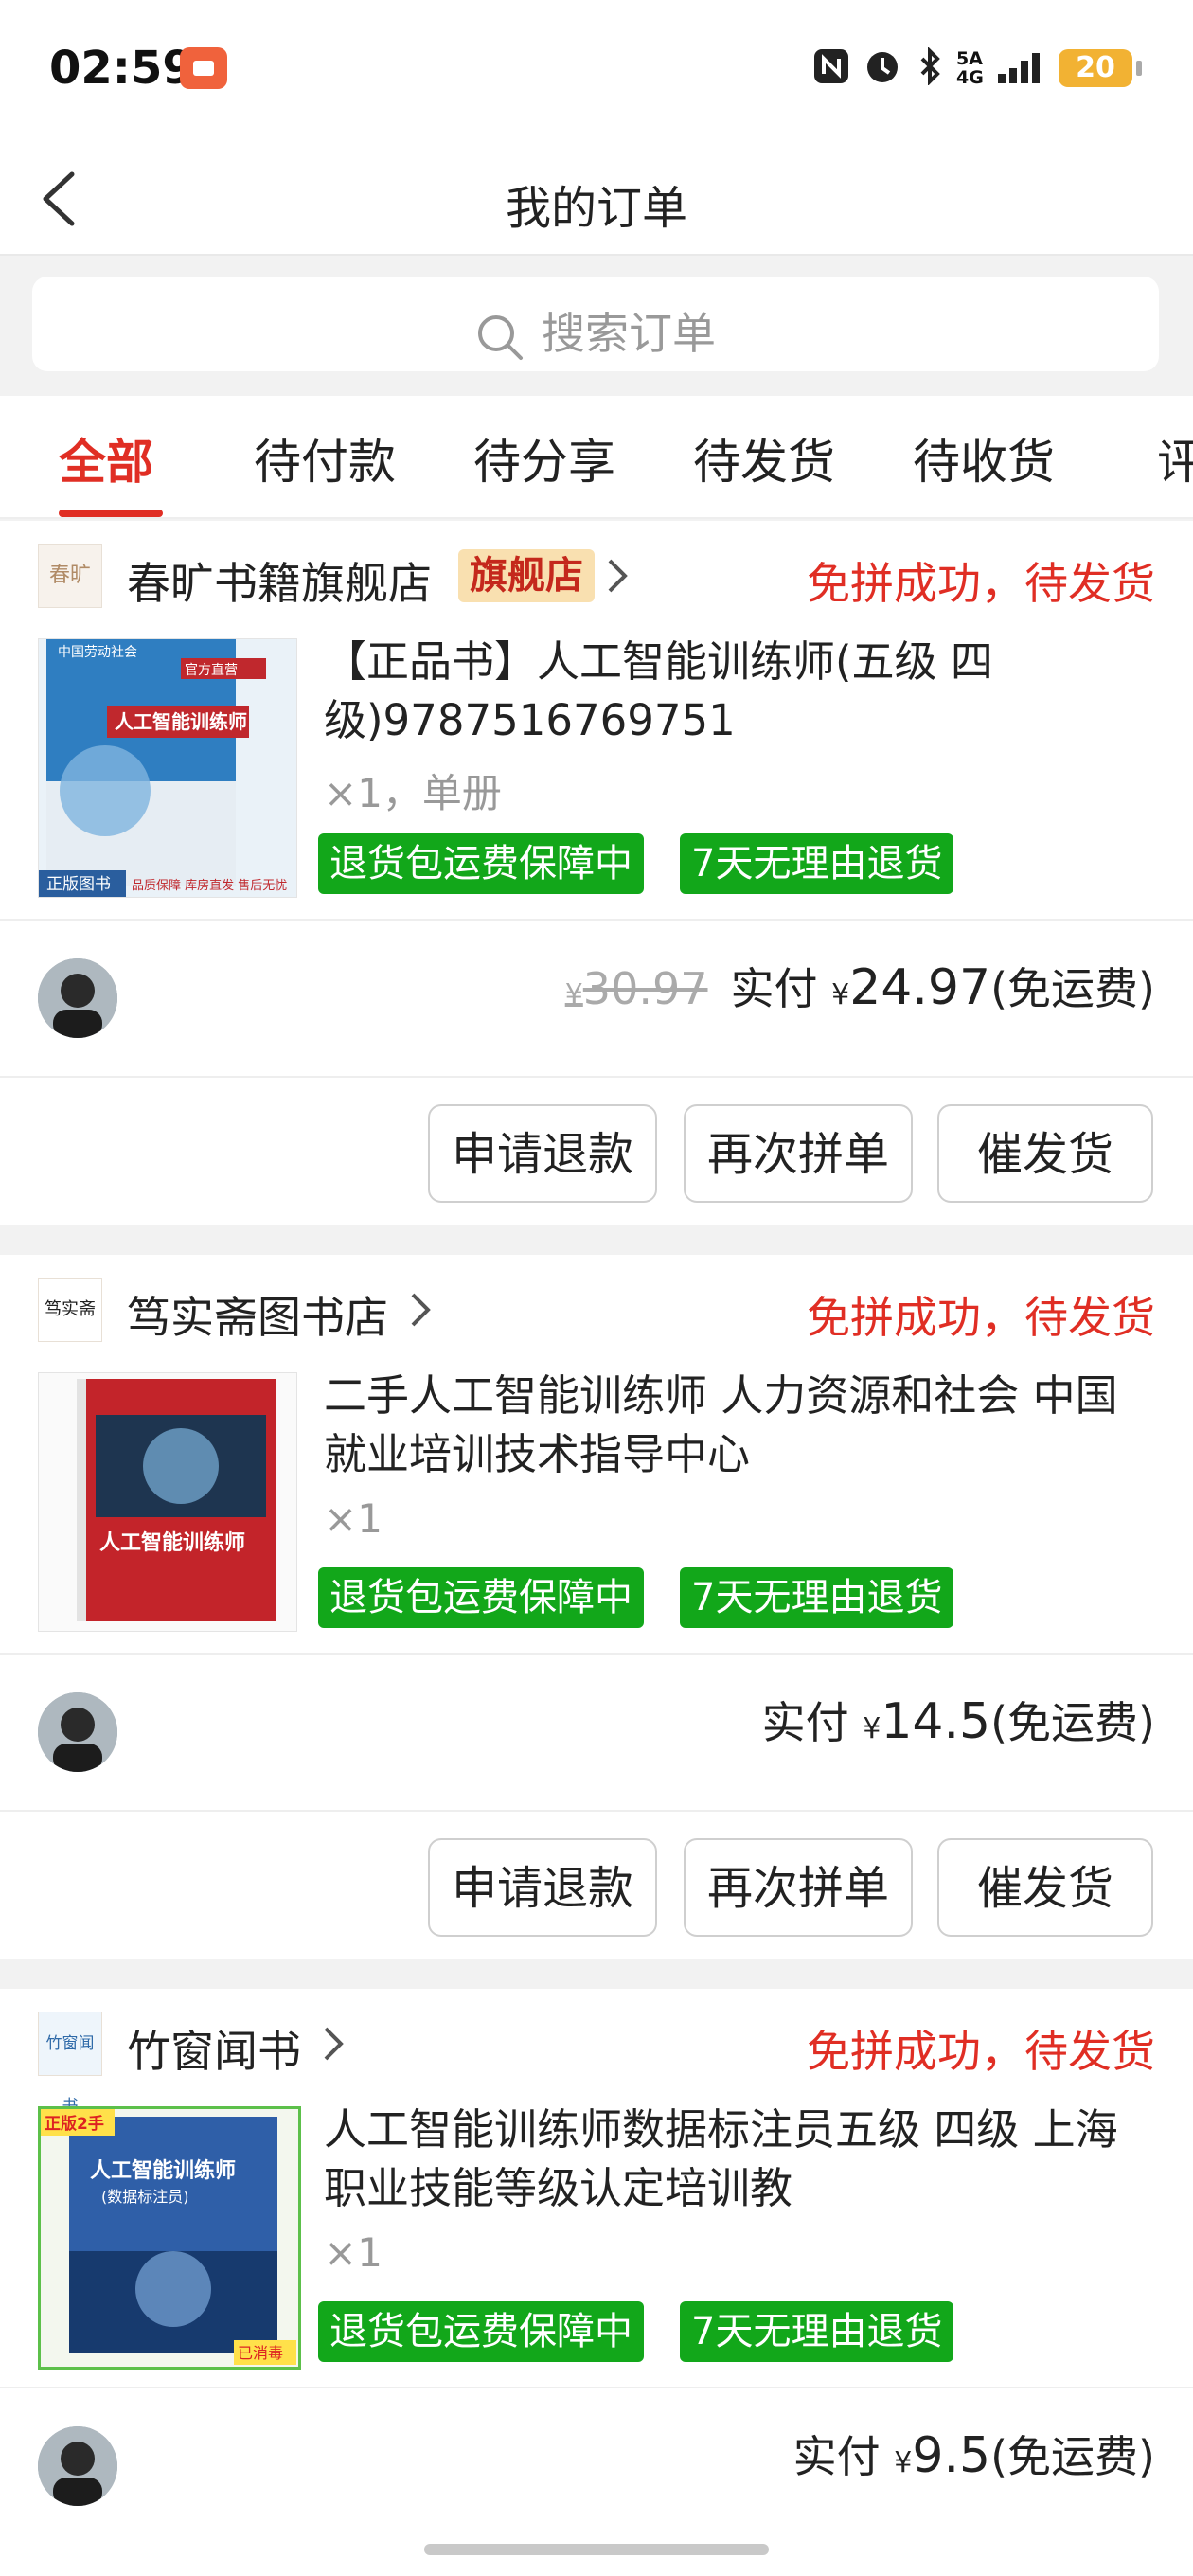  What do you see at coordinates (831, 66) in the screenshot?
I see `nfc-icon` at bounding box center [831, 66].